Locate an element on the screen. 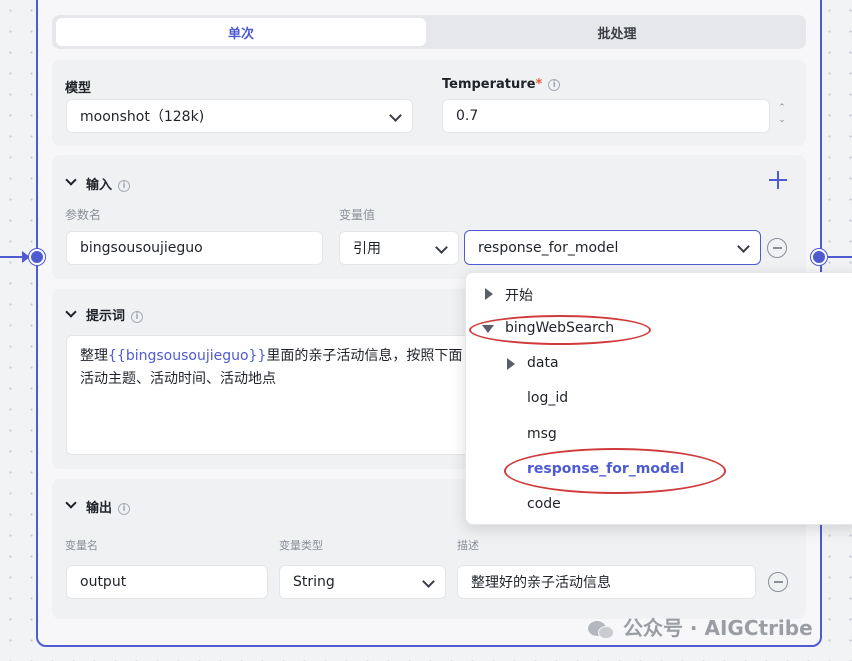 This screenshot has height=661, width=852. remove-input-button is located at coordinates (777, 248).